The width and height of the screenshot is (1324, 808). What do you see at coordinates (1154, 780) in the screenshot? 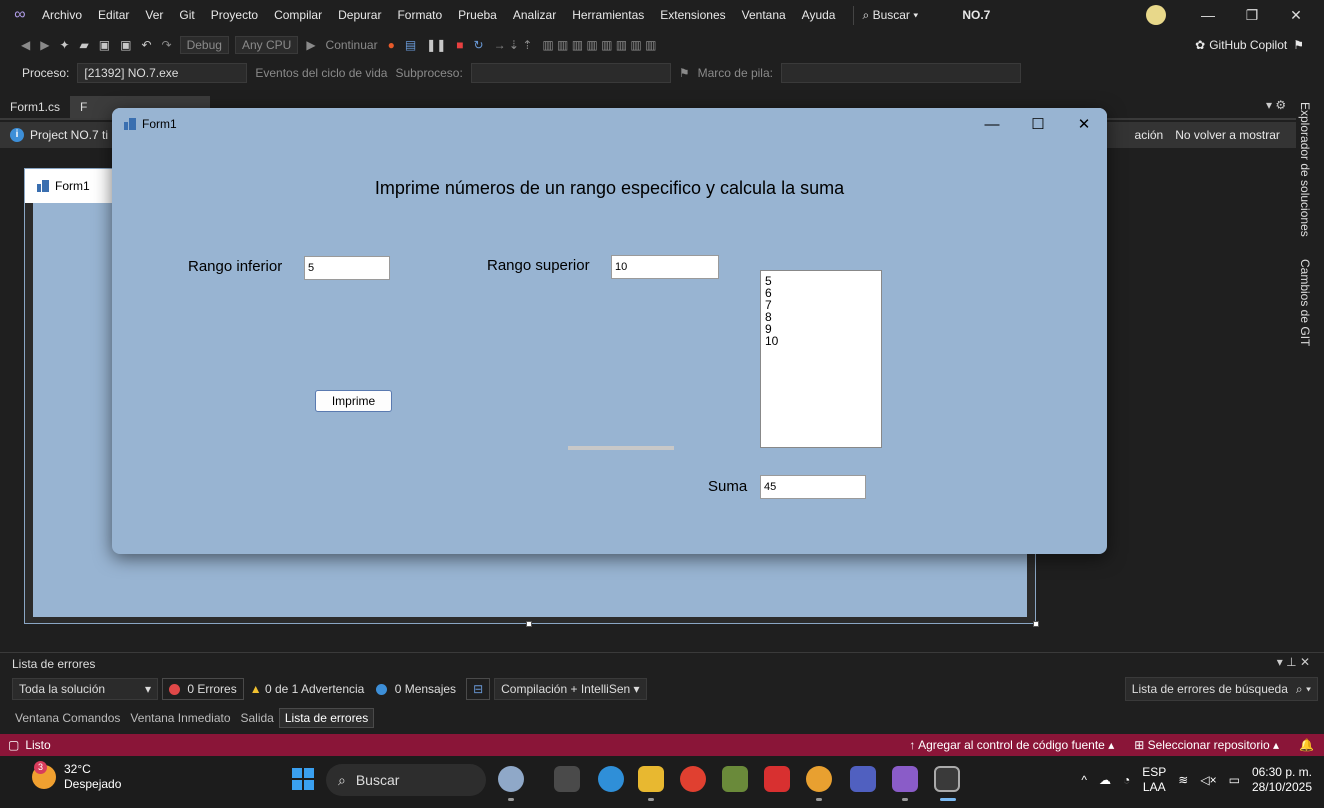
I see `language-indicator: ESP LAA` at bounding box center [1154, 780].